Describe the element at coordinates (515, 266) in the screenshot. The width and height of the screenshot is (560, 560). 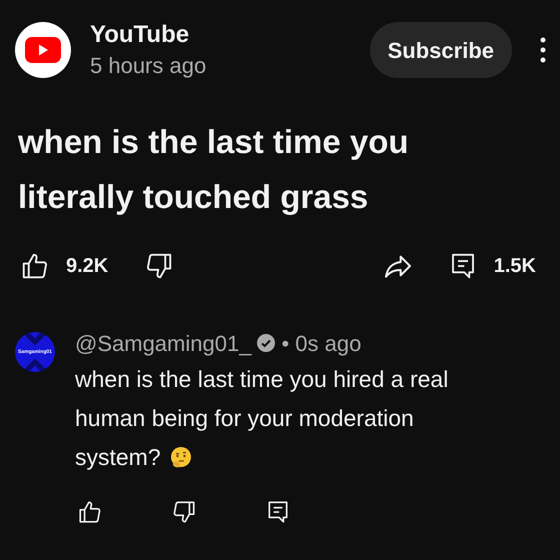
I see `comment-count: 1.5K` at that location.